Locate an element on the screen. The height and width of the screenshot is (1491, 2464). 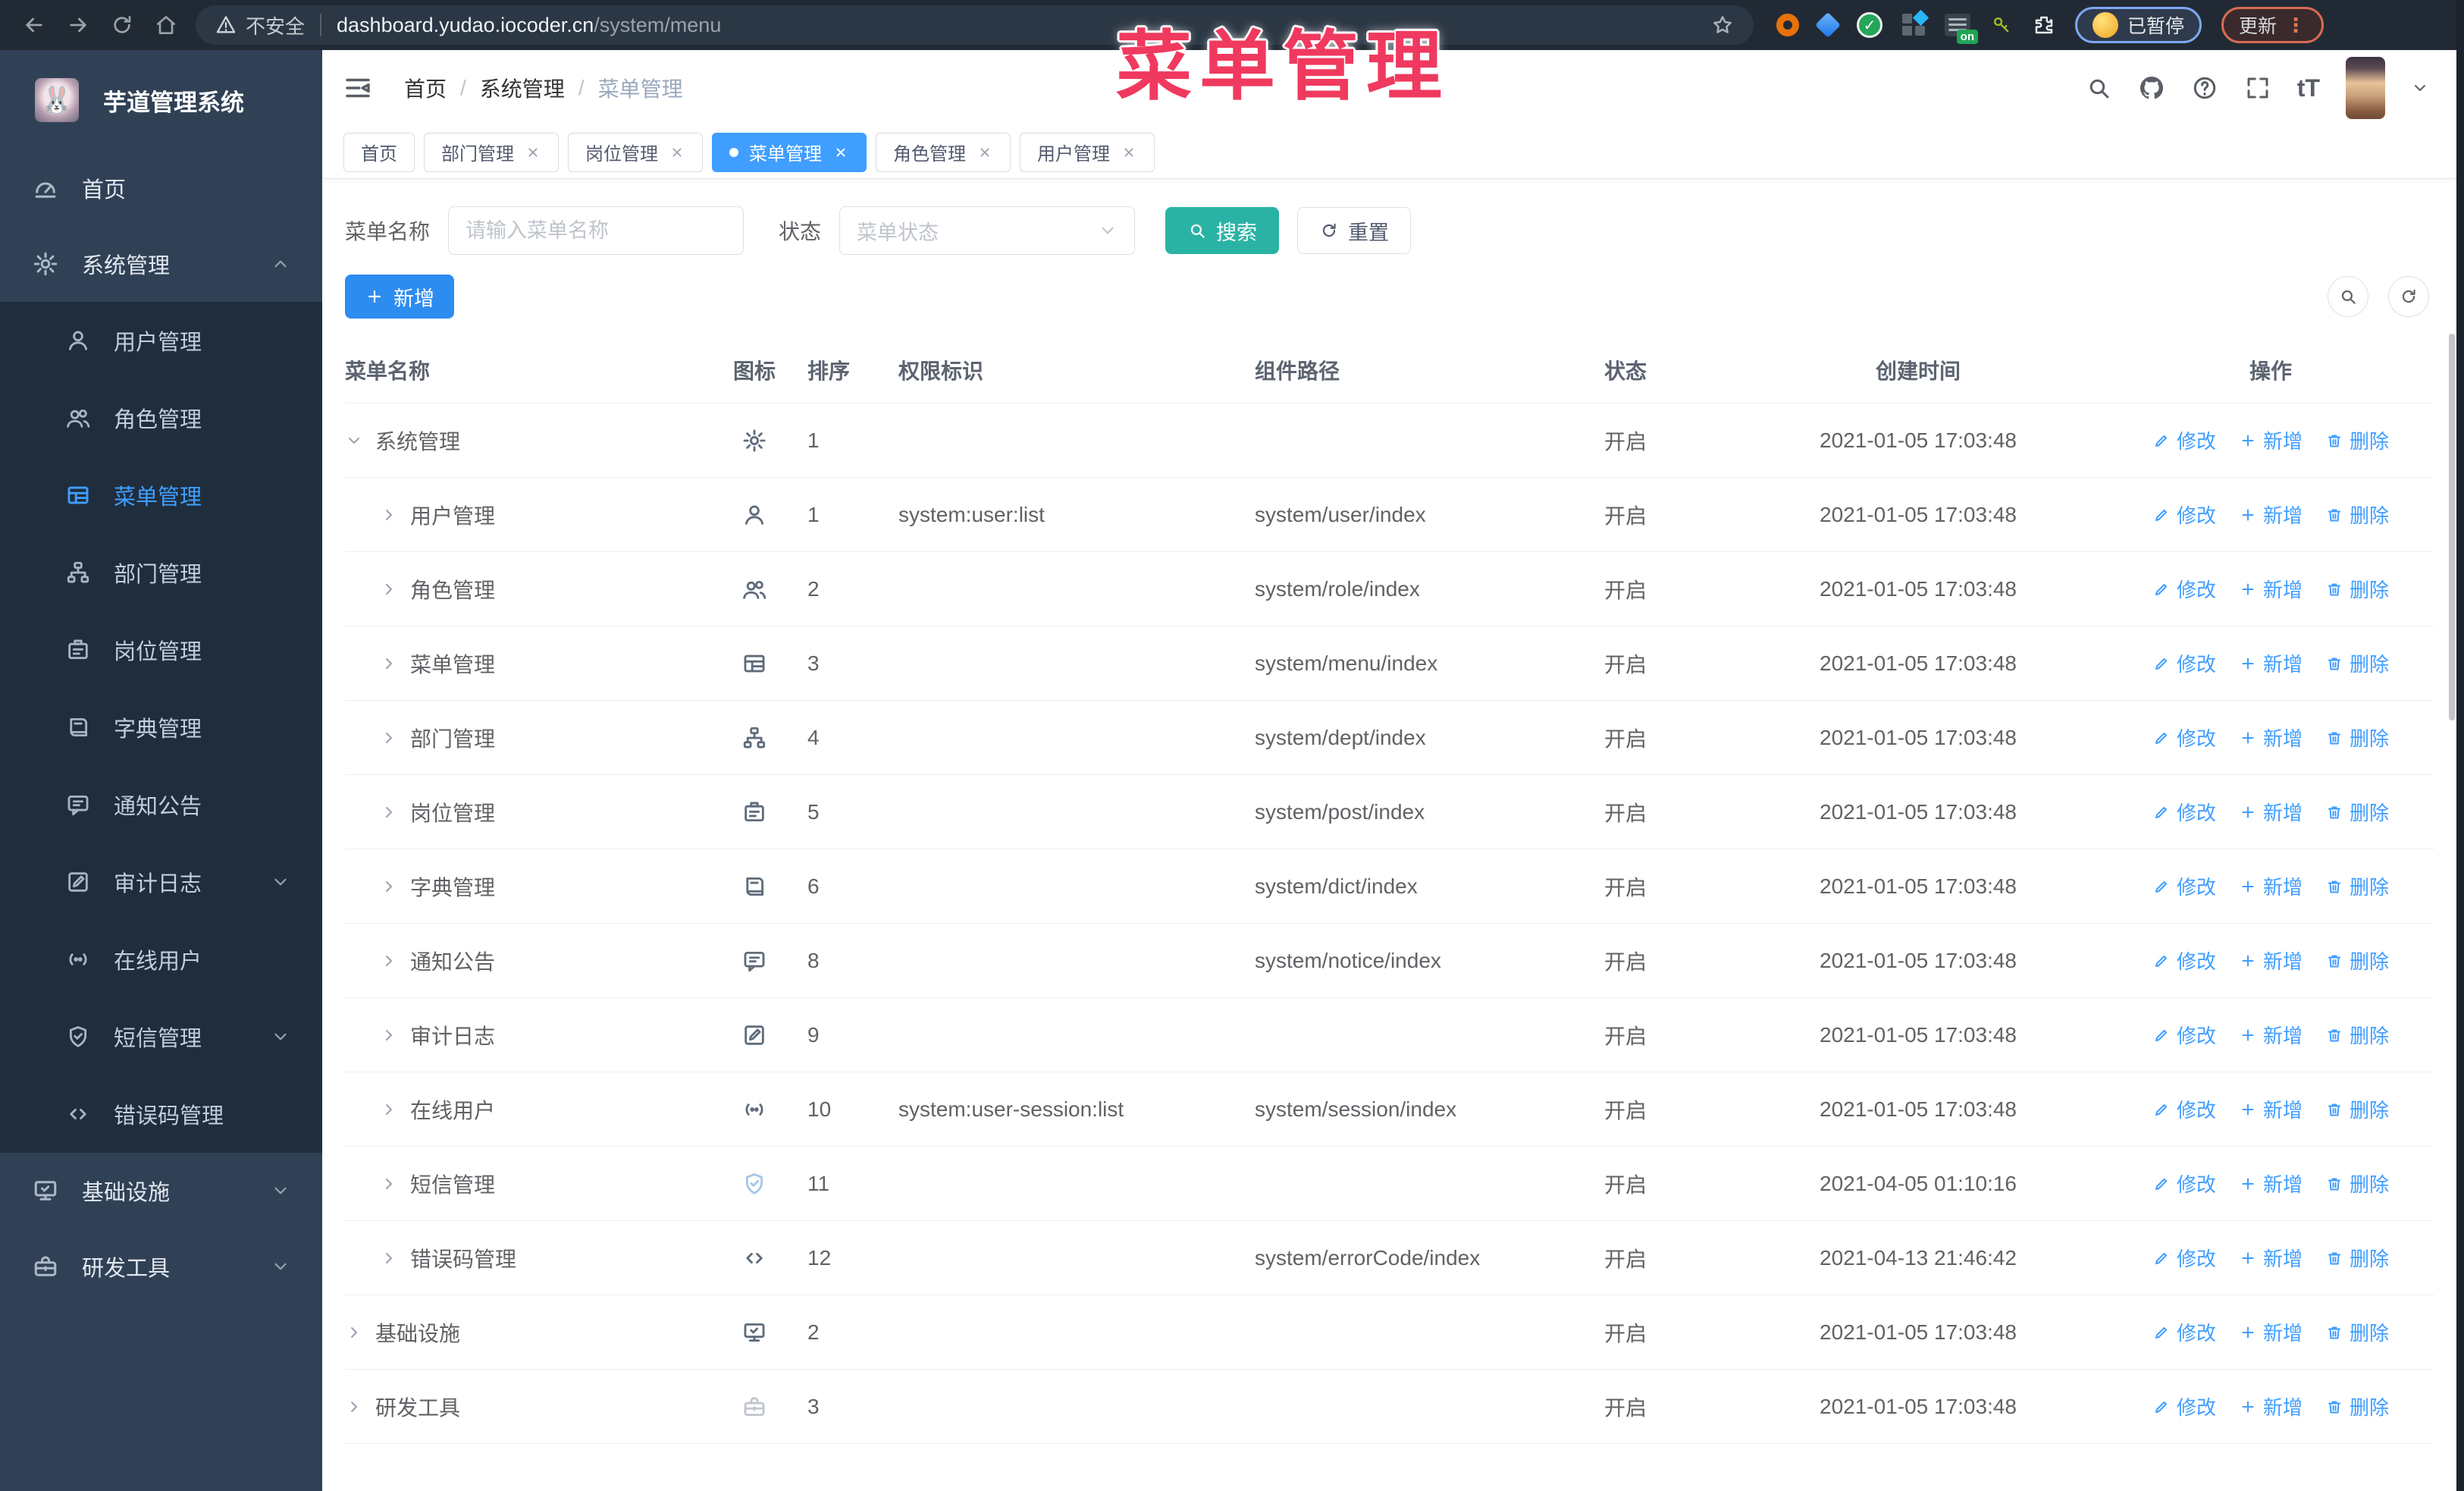
sidebar-subitem-tree: 部门管理 is located at coordinates (161, 572).